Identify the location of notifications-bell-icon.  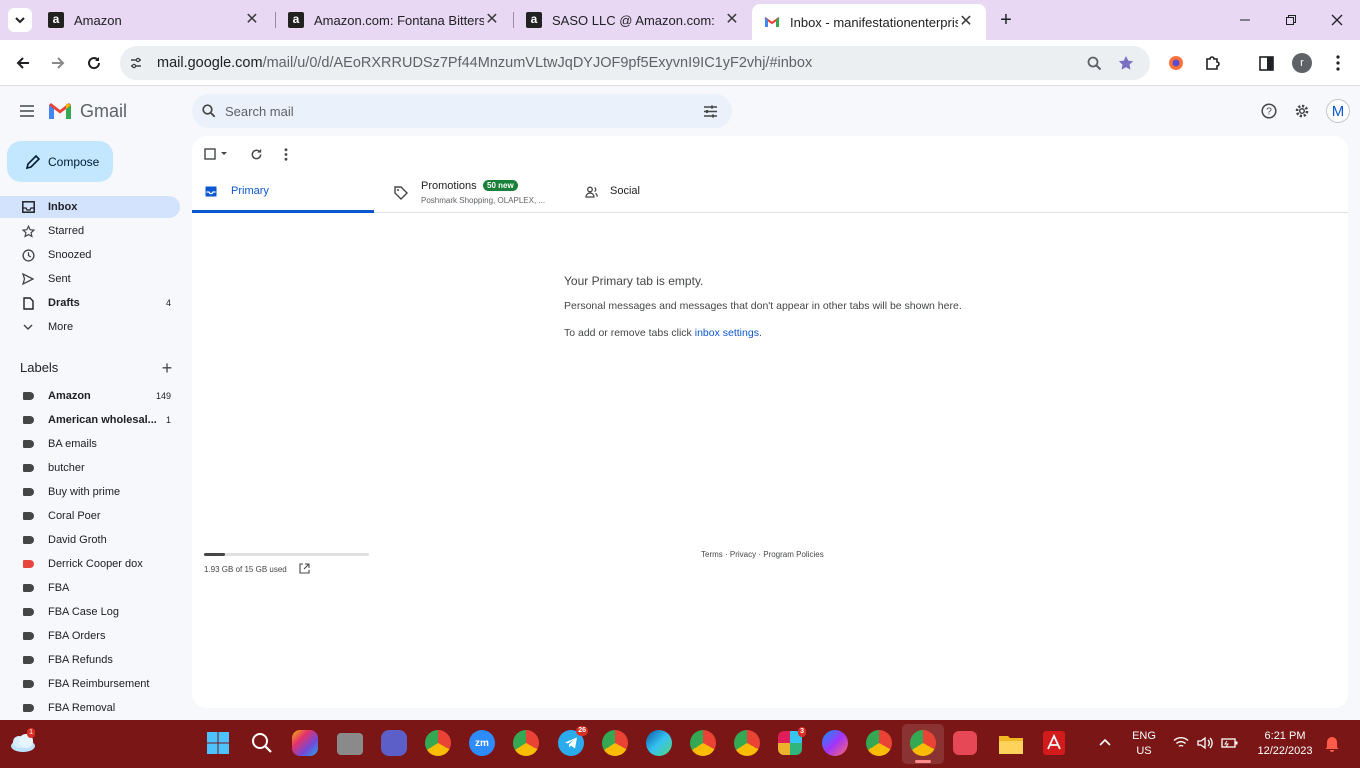
(1332, 743).